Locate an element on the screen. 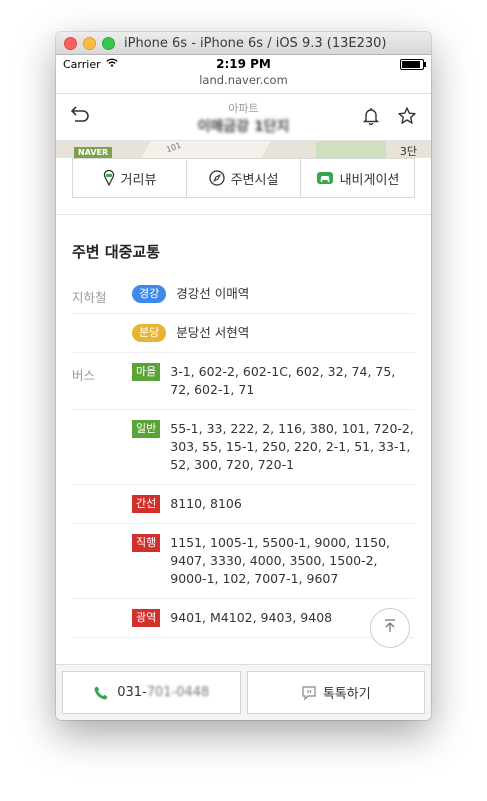 Image resolution: width=487 pixels, height=801 pixels. bus-type-badge: 광역 is located at coordinates (146, 618).